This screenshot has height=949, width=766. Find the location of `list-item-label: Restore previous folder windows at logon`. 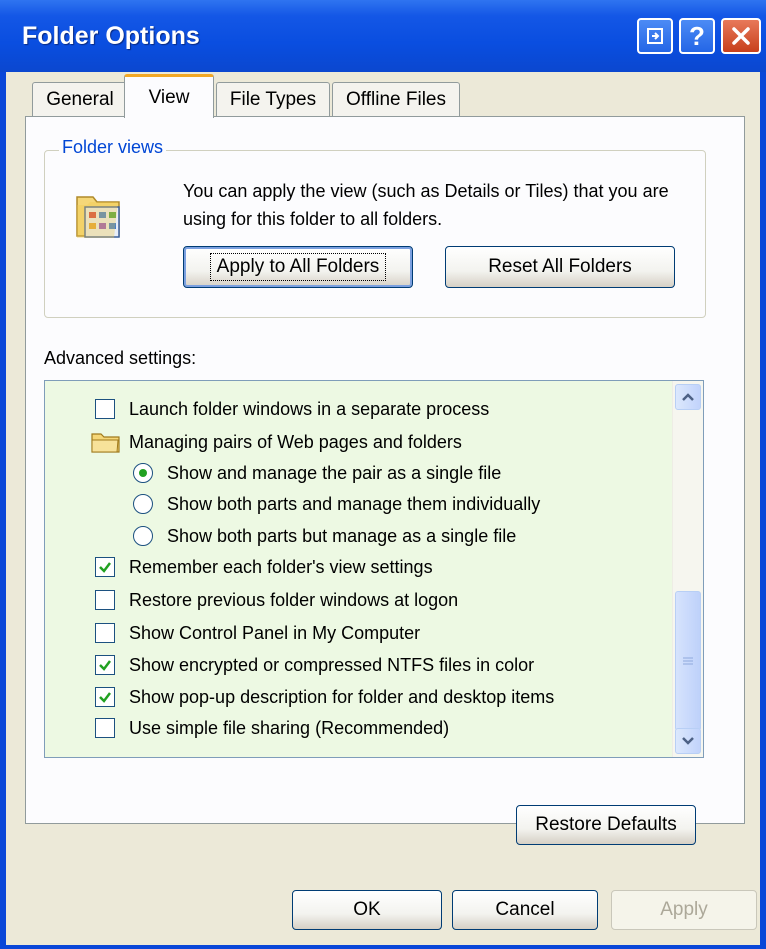

list-item-label: Restore previous folder windows at logon is located at coordinates (294, 599).